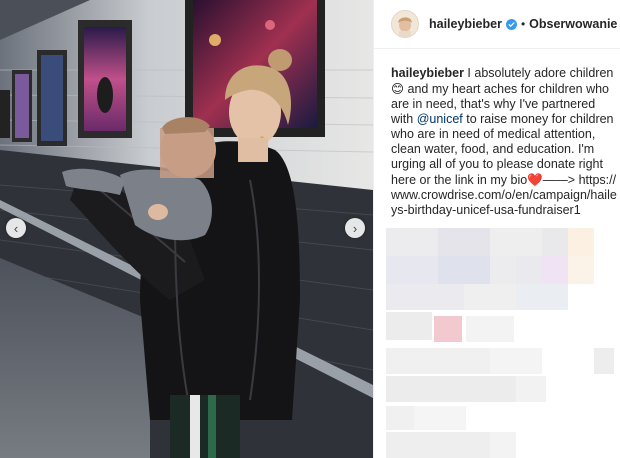  Describe the element at coordinates (440, 119) in the screenshot. I see `unicef-mention-link: @unicef` at that location.